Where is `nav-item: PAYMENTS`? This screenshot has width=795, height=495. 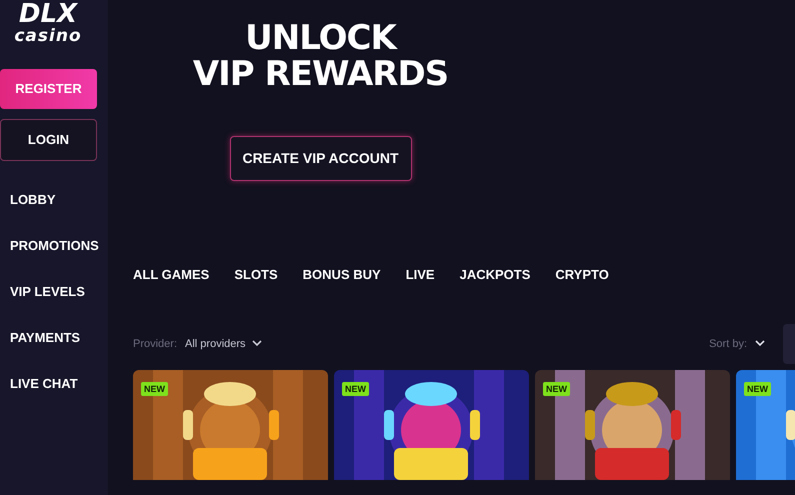
nav-item: PAYMENTS is located at coordinates (54, 337).